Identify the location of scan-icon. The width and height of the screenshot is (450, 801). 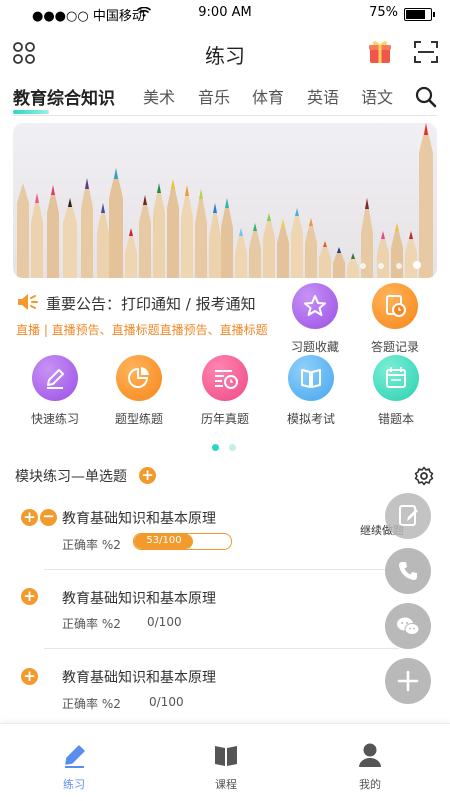
(426, 52).